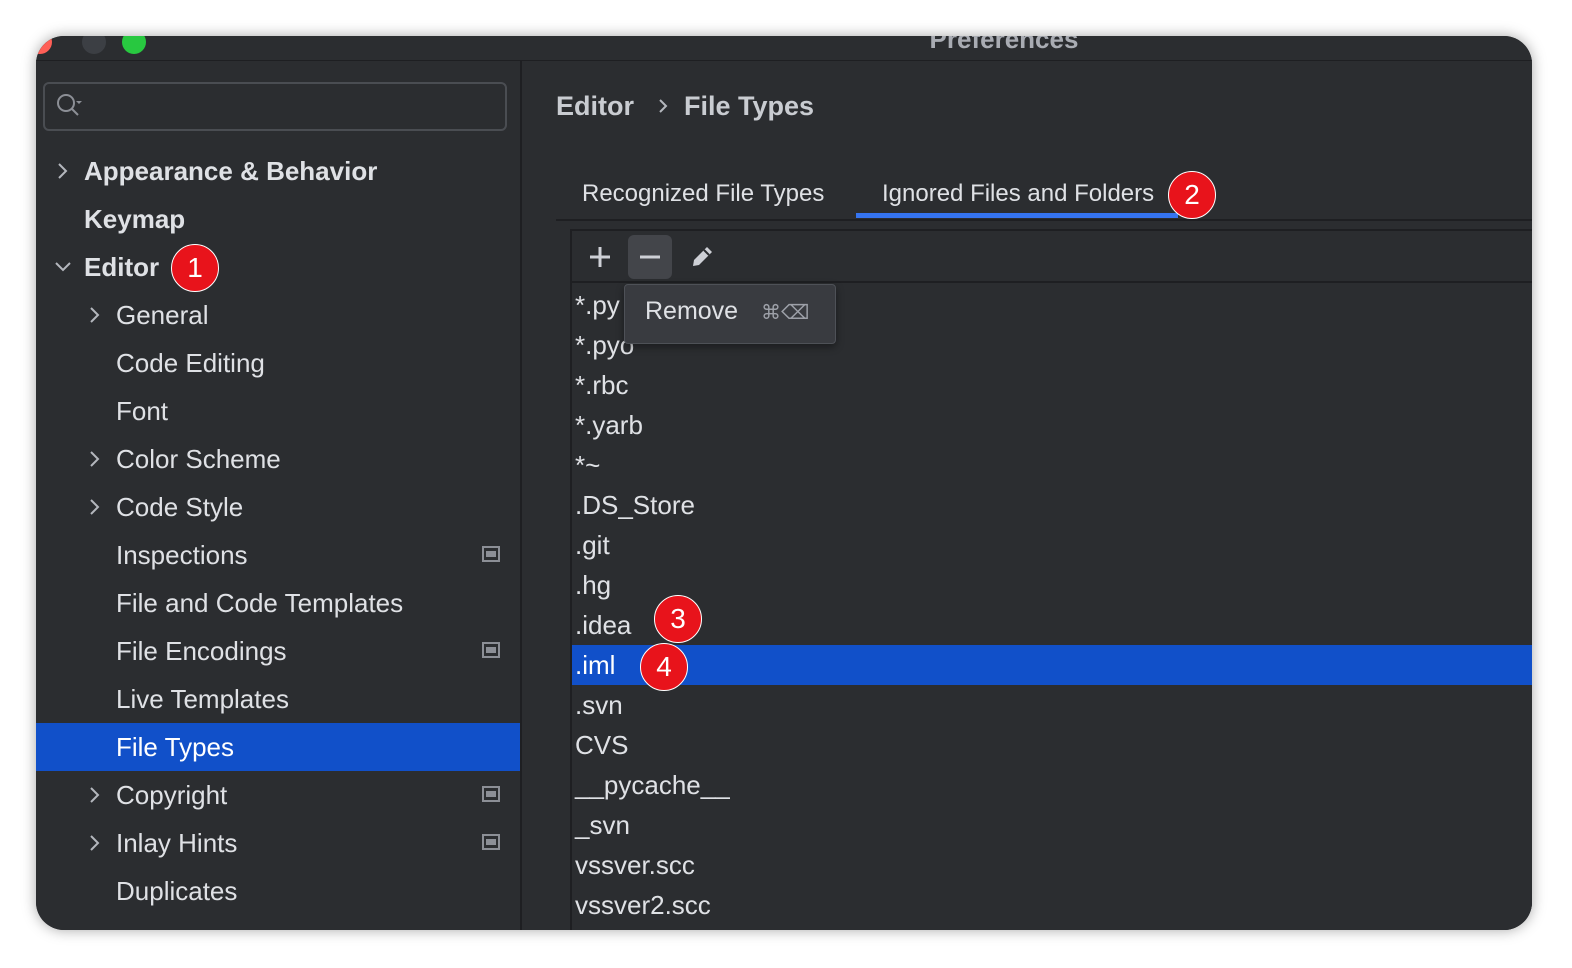 This screenshot has height=968, width=1572. What do you see at coordinates (1017, 215) in the screenshot?
I see `active-tab-indicator` at bounding box center [1017, 215].